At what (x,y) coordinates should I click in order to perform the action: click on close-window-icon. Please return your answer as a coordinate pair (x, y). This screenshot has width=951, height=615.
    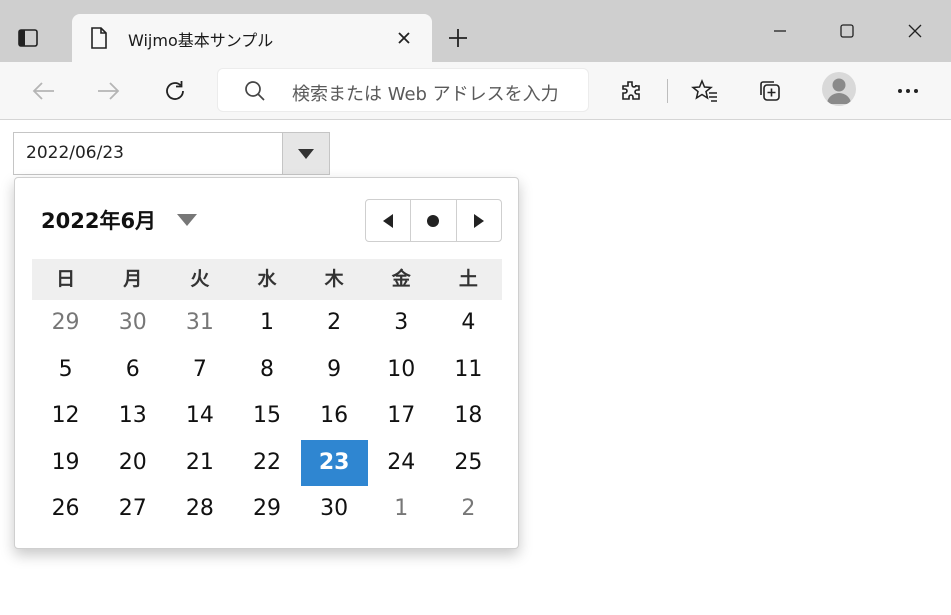
    Looking at the image, I should click on (915, 31).